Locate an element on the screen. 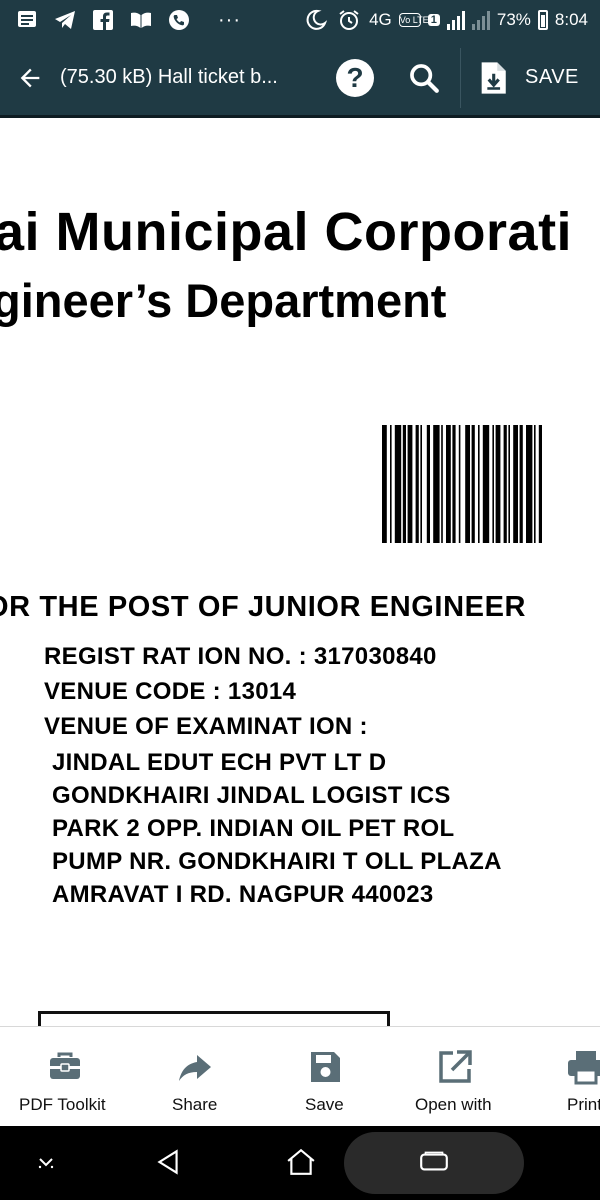 The width and height of the screenshot is (600, 1200). venue-address-line: GONDKHAIRI JINDAL LOGIST ICS is located at coordinates (251, 795).